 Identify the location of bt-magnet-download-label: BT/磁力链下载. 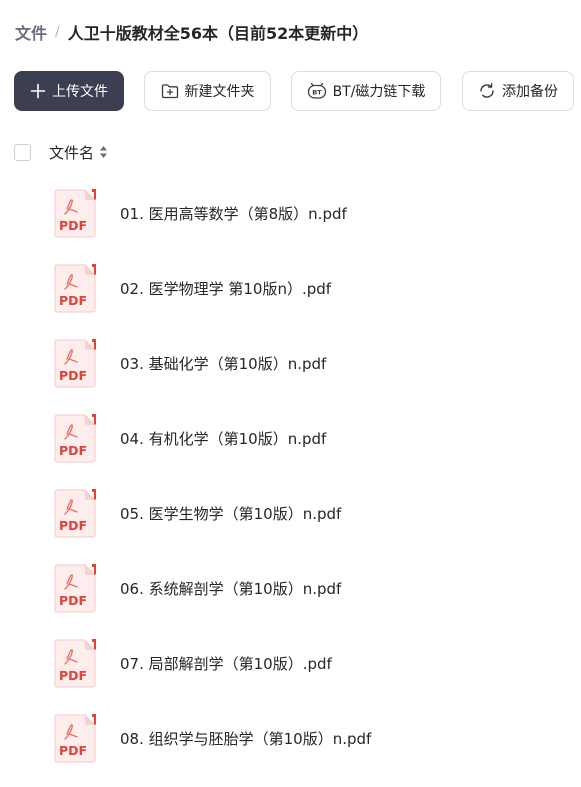
(379, 92).